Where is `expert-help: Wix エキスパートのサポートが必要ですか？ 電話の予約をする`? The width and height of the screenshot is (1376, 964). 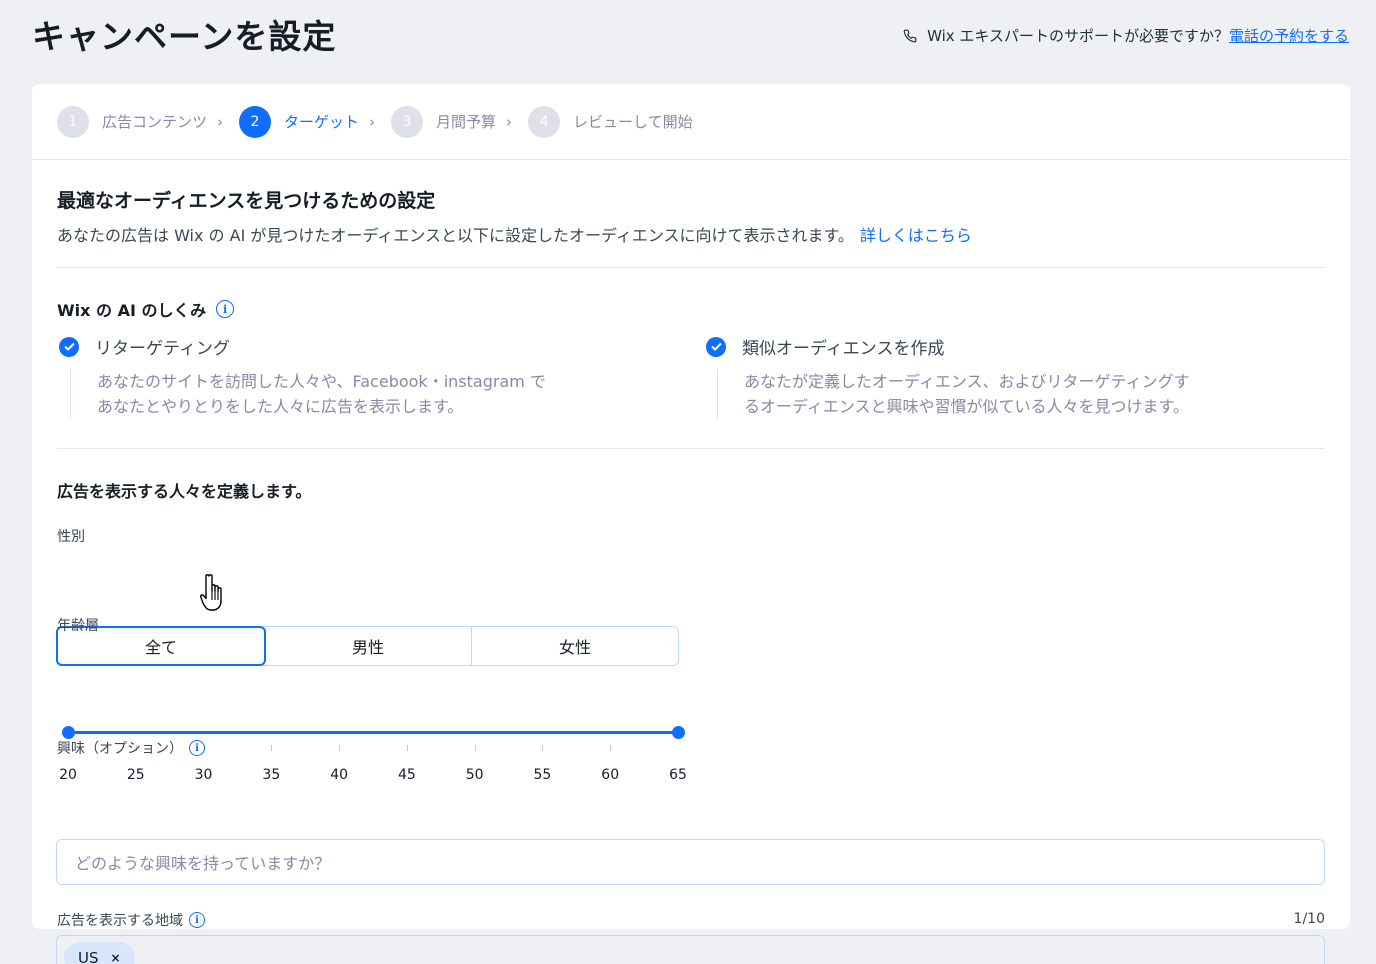
expert-help: Wix エキスパートのサポートが必要ですか？ 電話の予約をする is located at coordinates (1126, 35).